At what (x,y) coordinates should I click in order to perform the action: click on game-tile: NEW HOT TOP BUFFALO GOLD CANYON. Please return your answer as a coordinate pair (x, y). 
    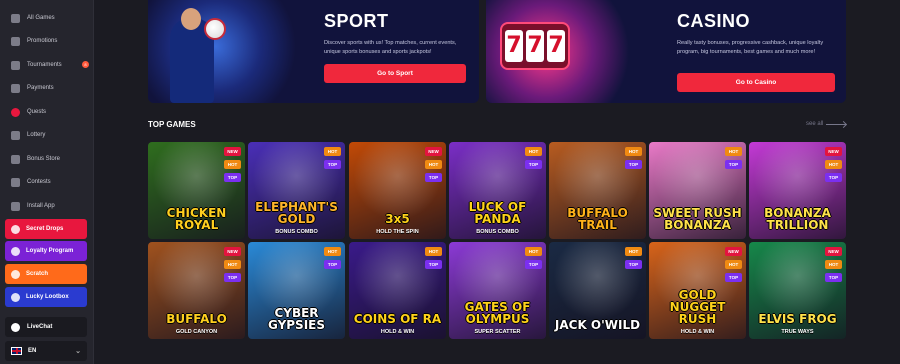
    Looking at the image, I should click on (196, 290).